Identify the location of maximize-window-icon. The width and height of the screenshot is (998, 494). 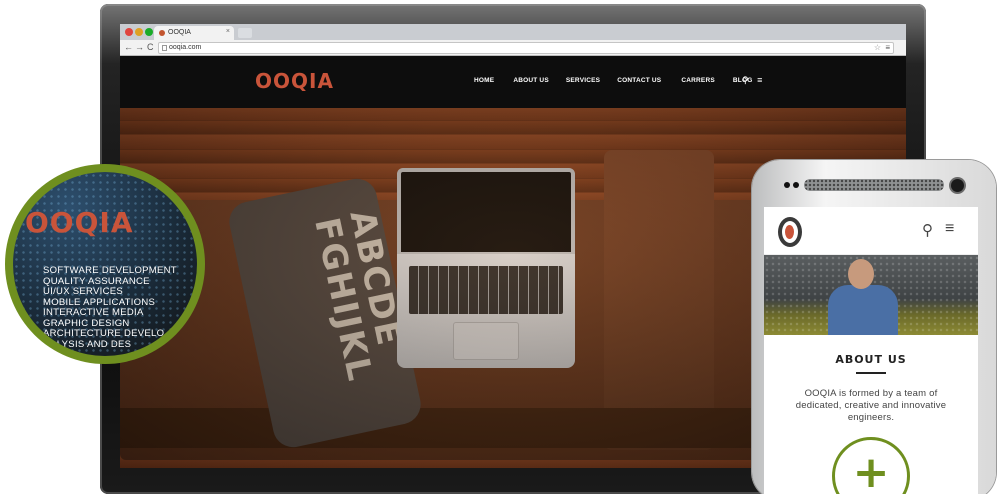
(149, 32).